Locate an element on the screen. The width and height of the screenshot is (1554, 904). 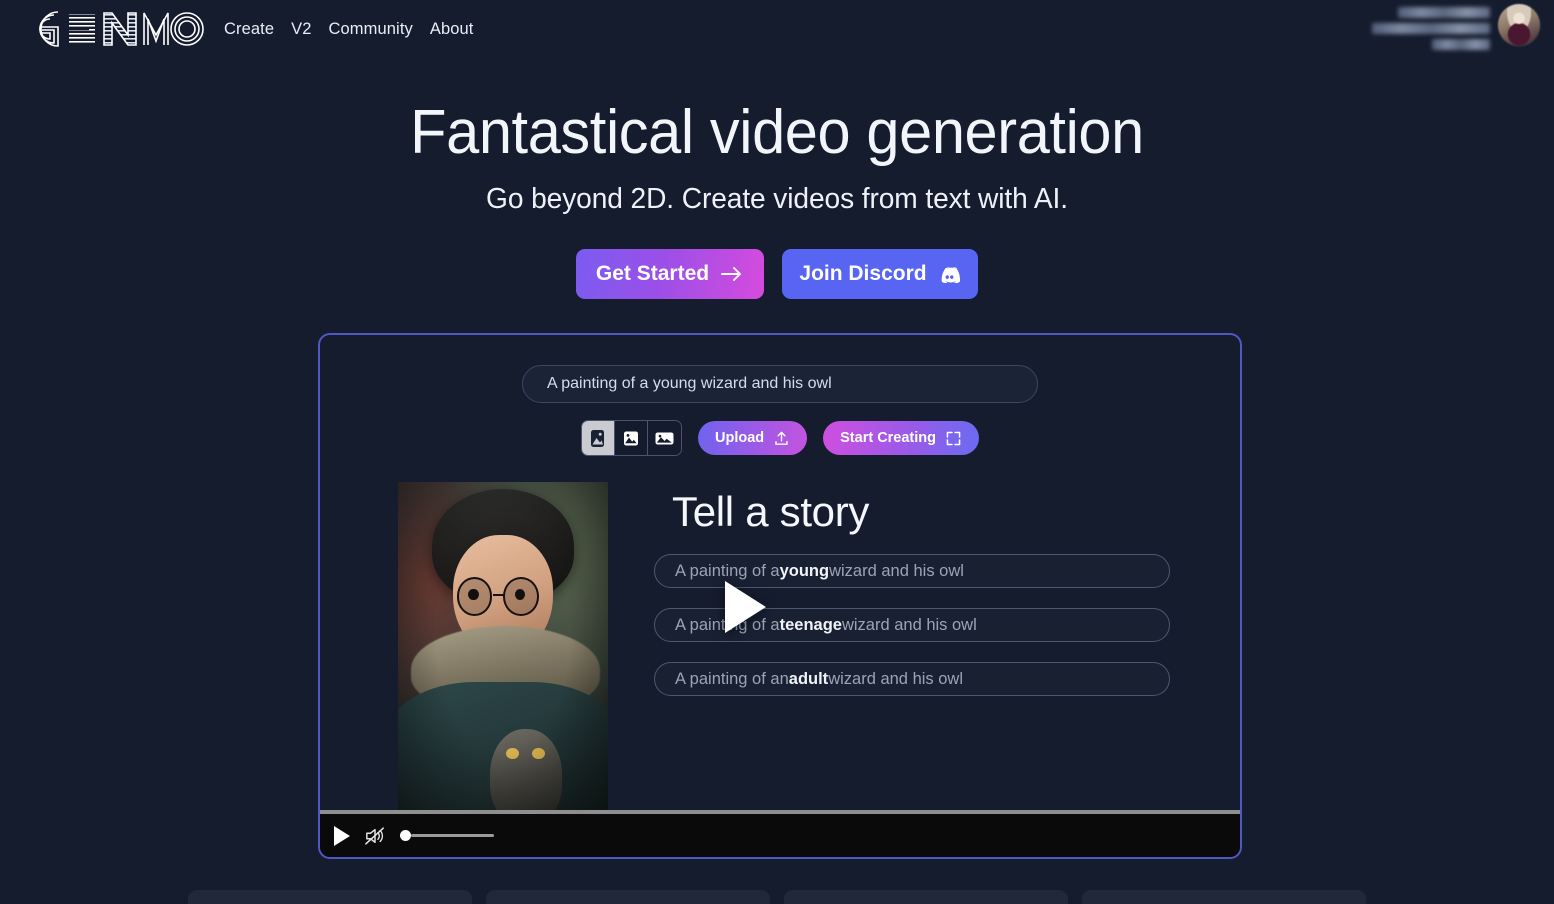
story-emphasis: teenage is located at coordinates (810, 624).